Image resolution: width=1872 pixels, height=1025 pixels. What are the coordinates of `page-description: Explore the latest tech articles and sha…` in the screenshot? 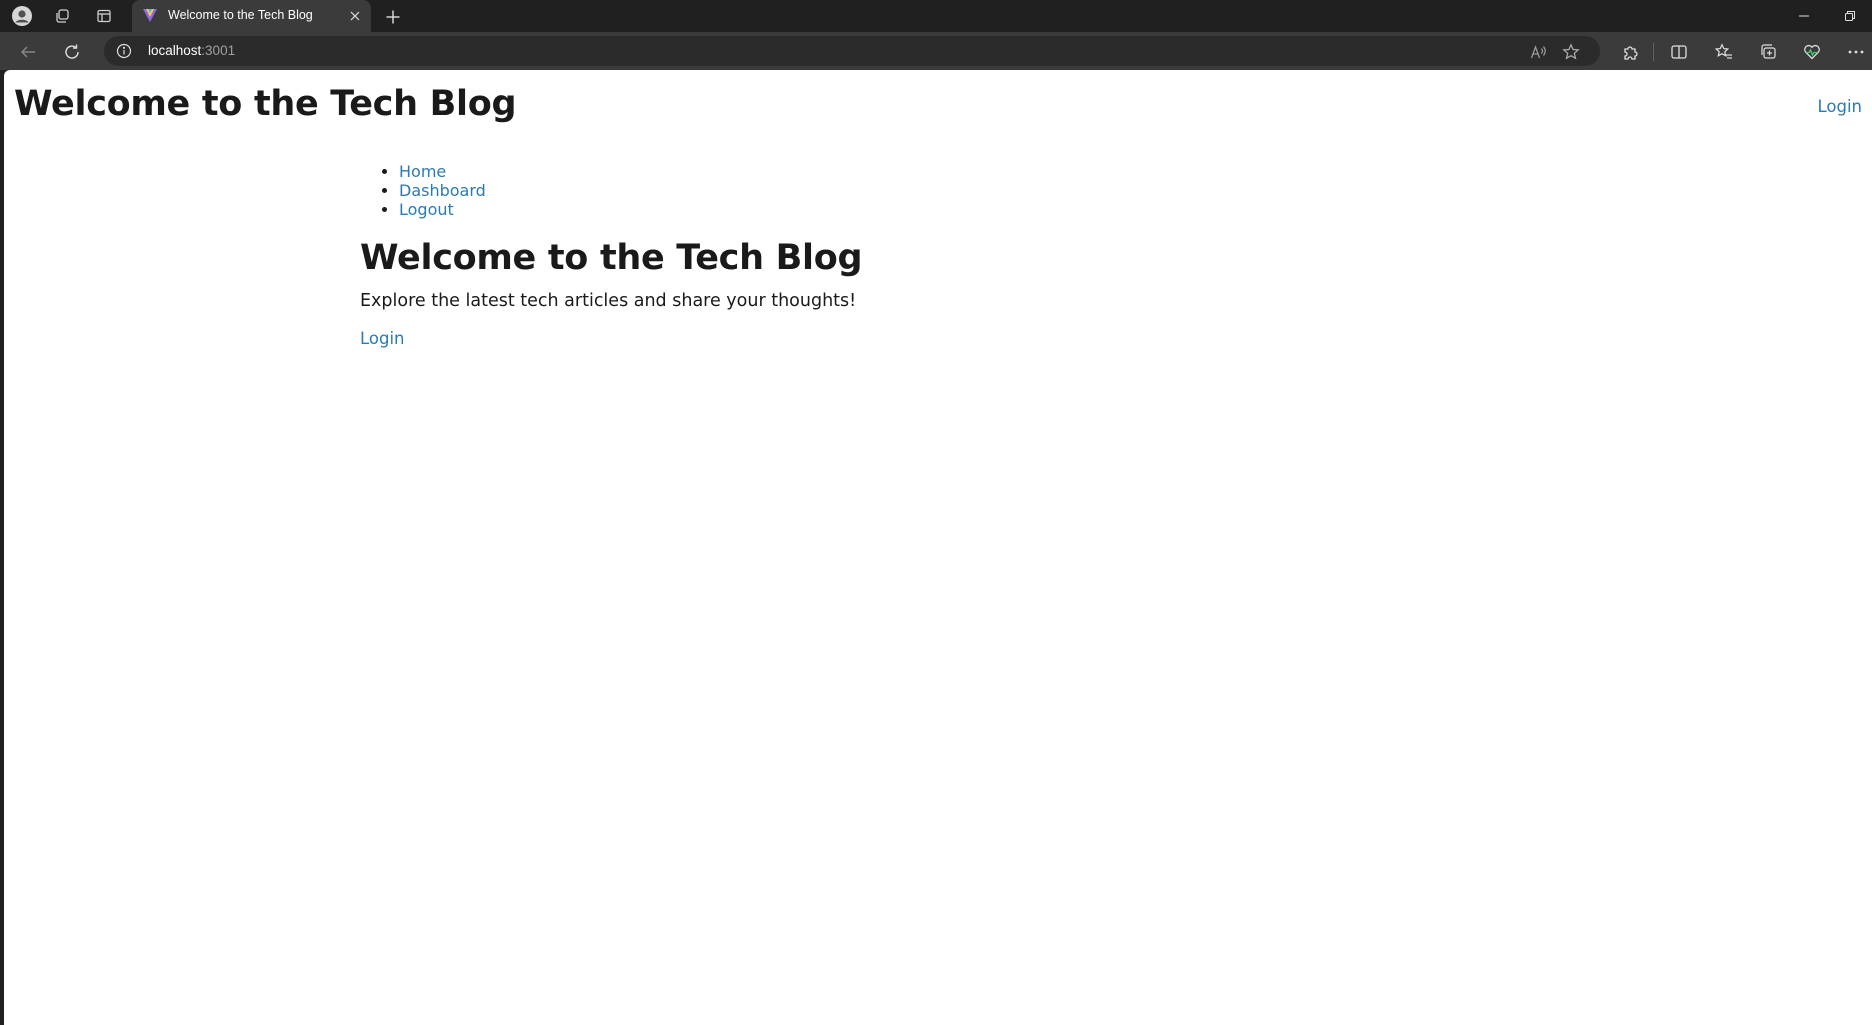 It's located at (608, 301).